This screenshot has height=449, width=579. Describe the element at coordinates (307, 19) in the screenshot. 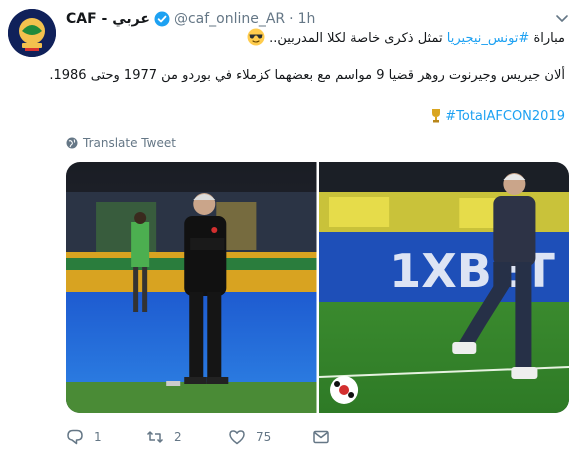

I see `tweet-timestamp: 1h` at that location.